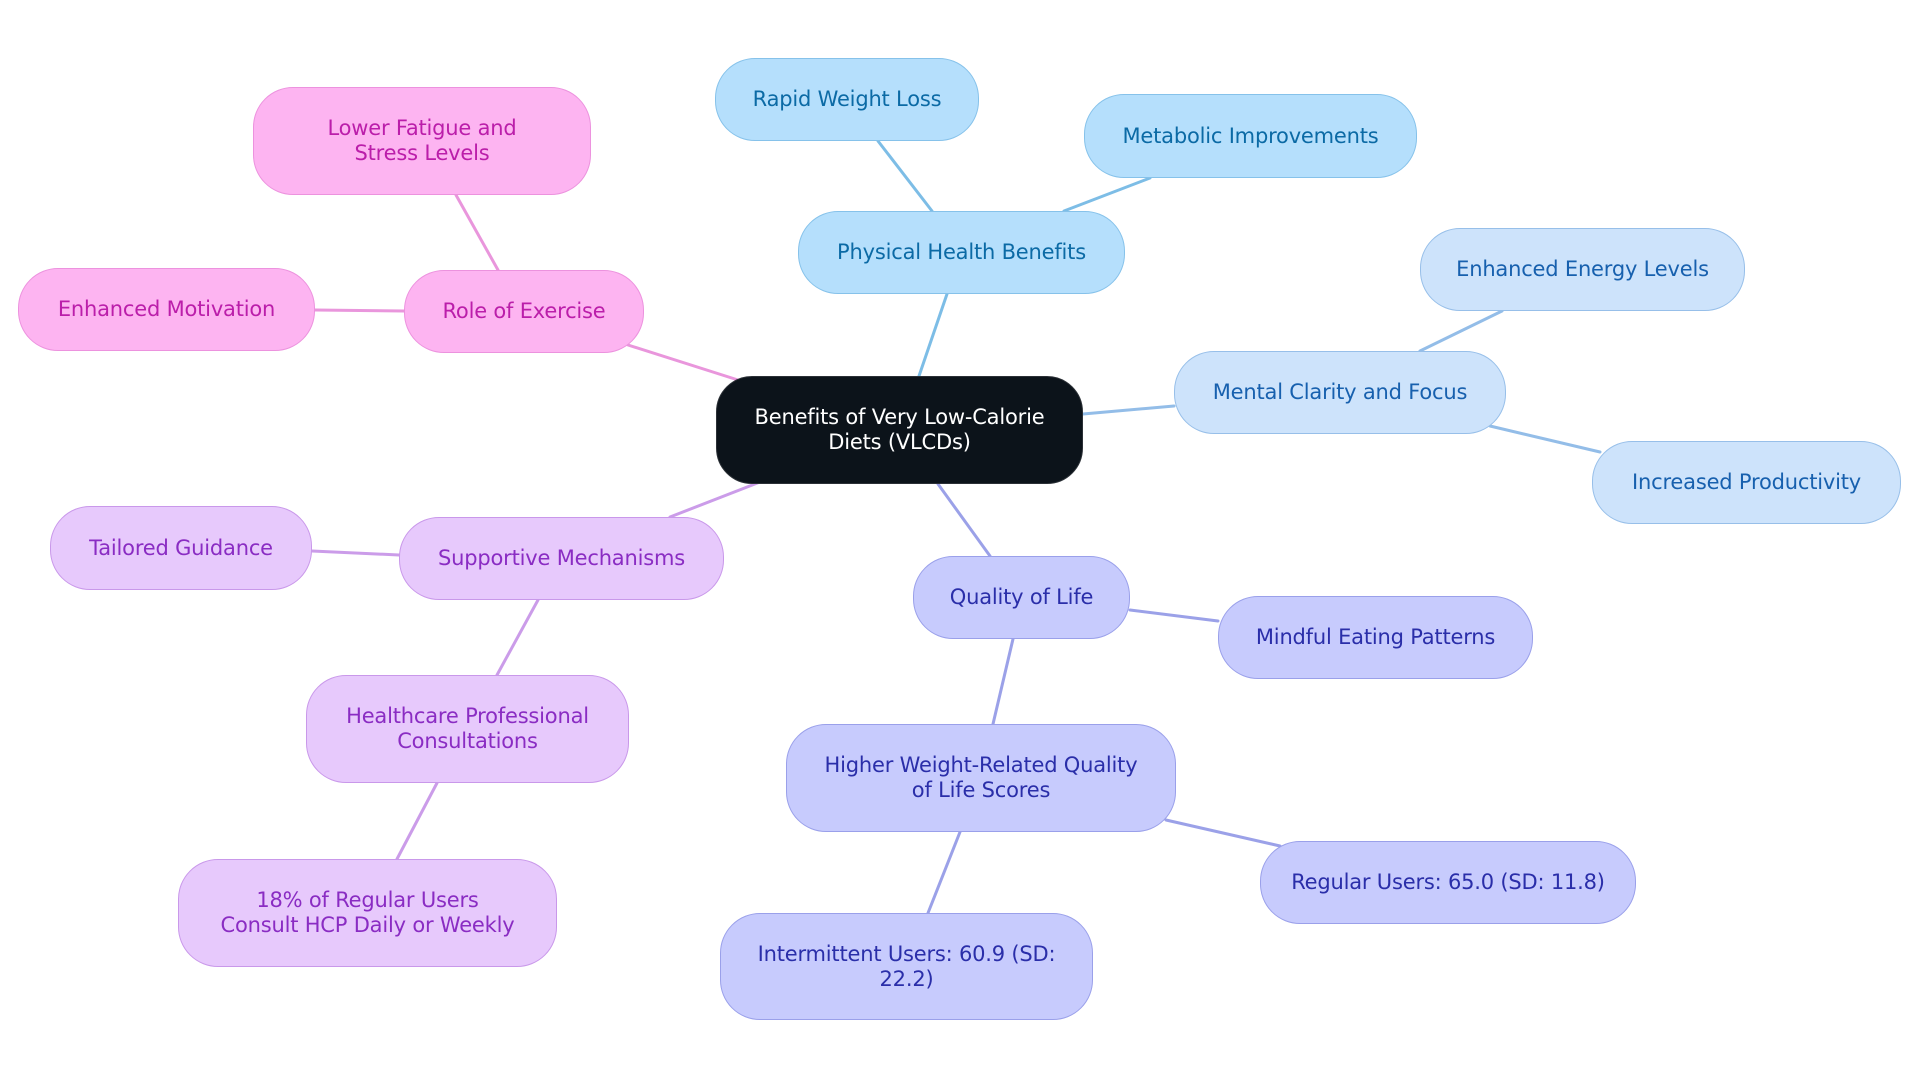 Image resolution: width=1920 pixels, height=1083 pixels. What do you see at coordinates (905, 176) in the screenshot?
I see `edge-physical-rapid` at bounding box center [905, 176].